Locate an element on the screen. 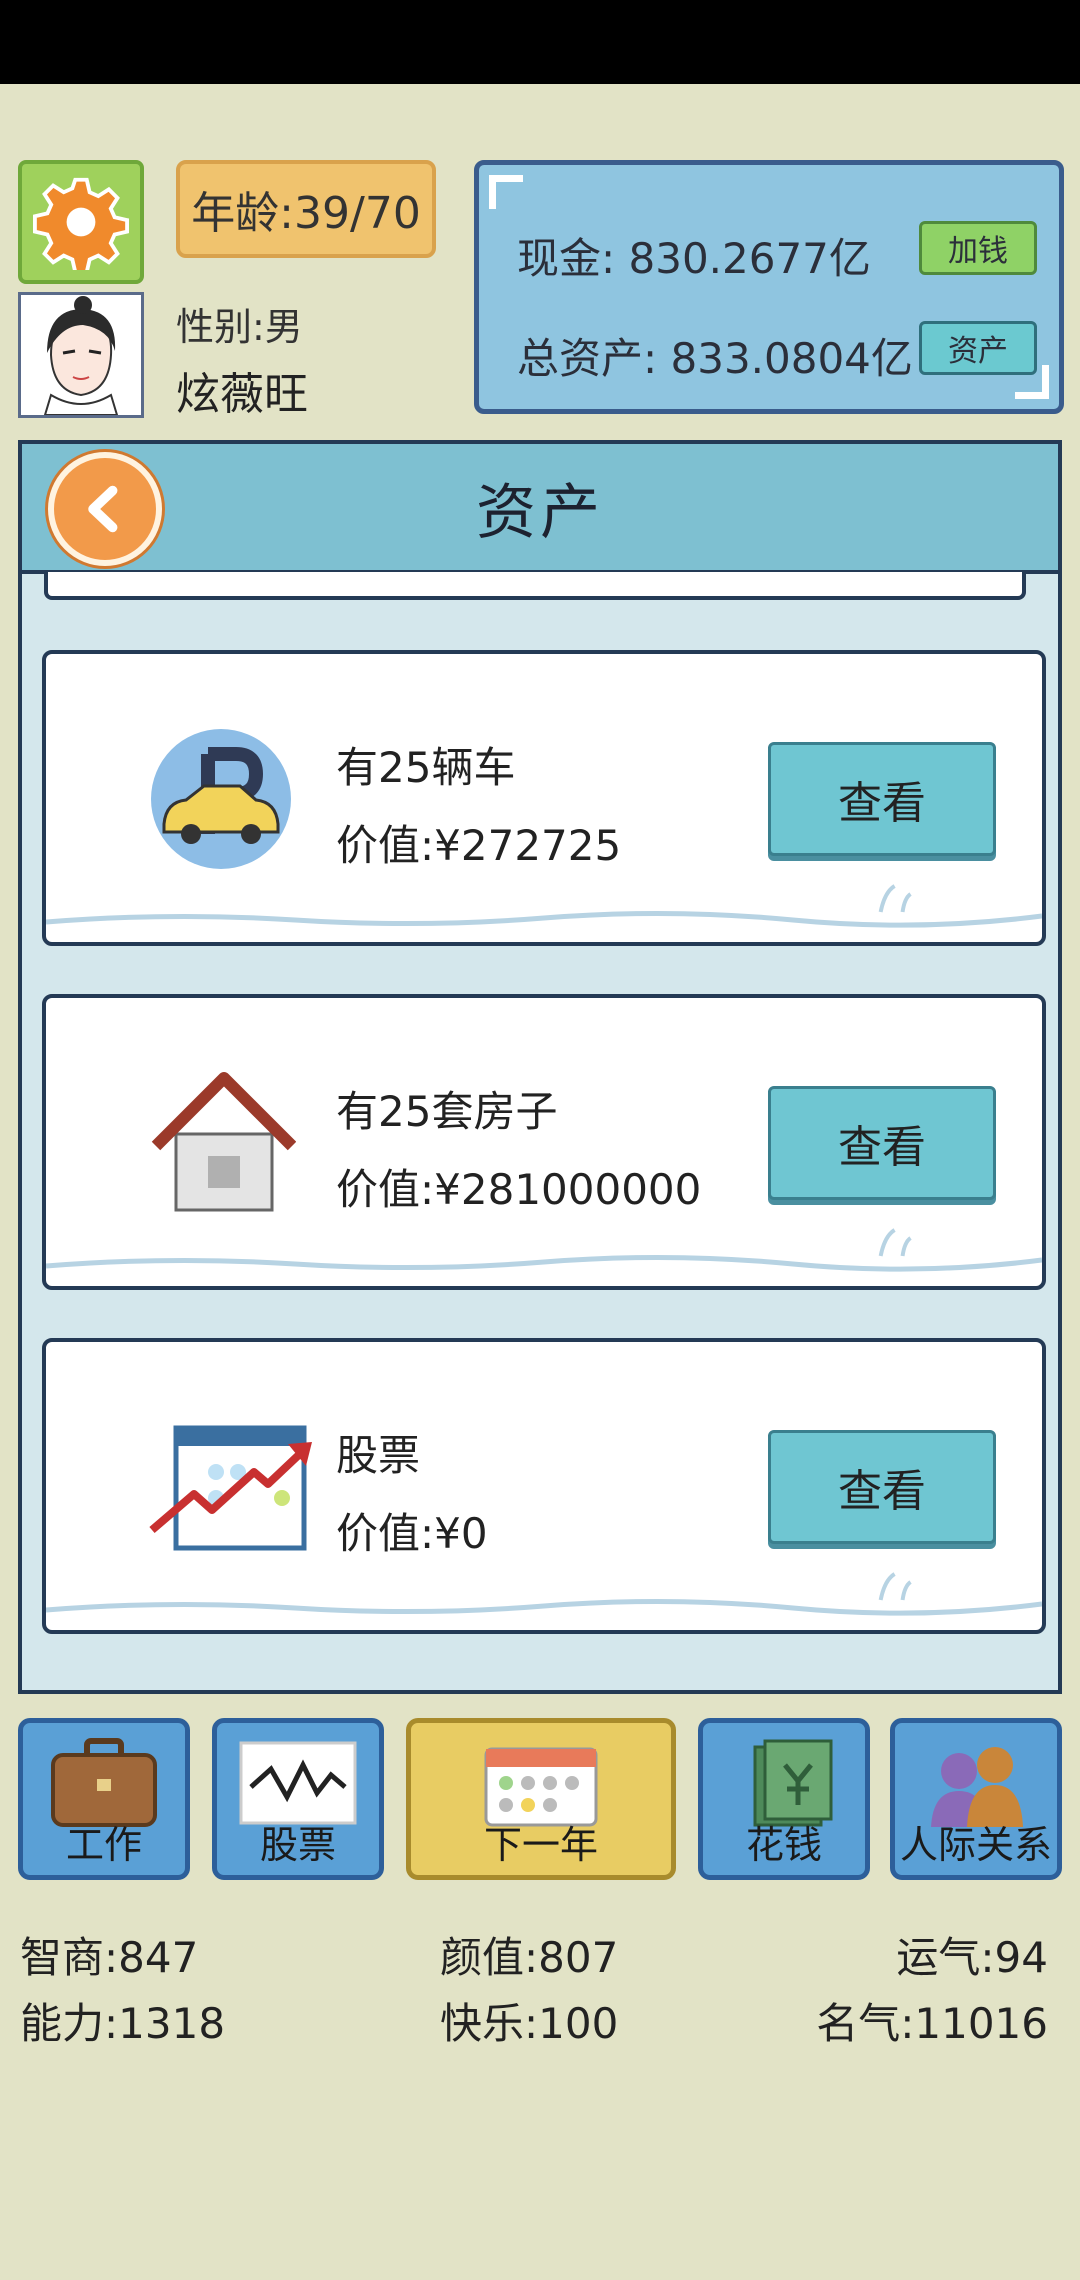 The image size is (1080, 2280). nav-next-year-button: 下一年 is located at coordinates (541, 1799).